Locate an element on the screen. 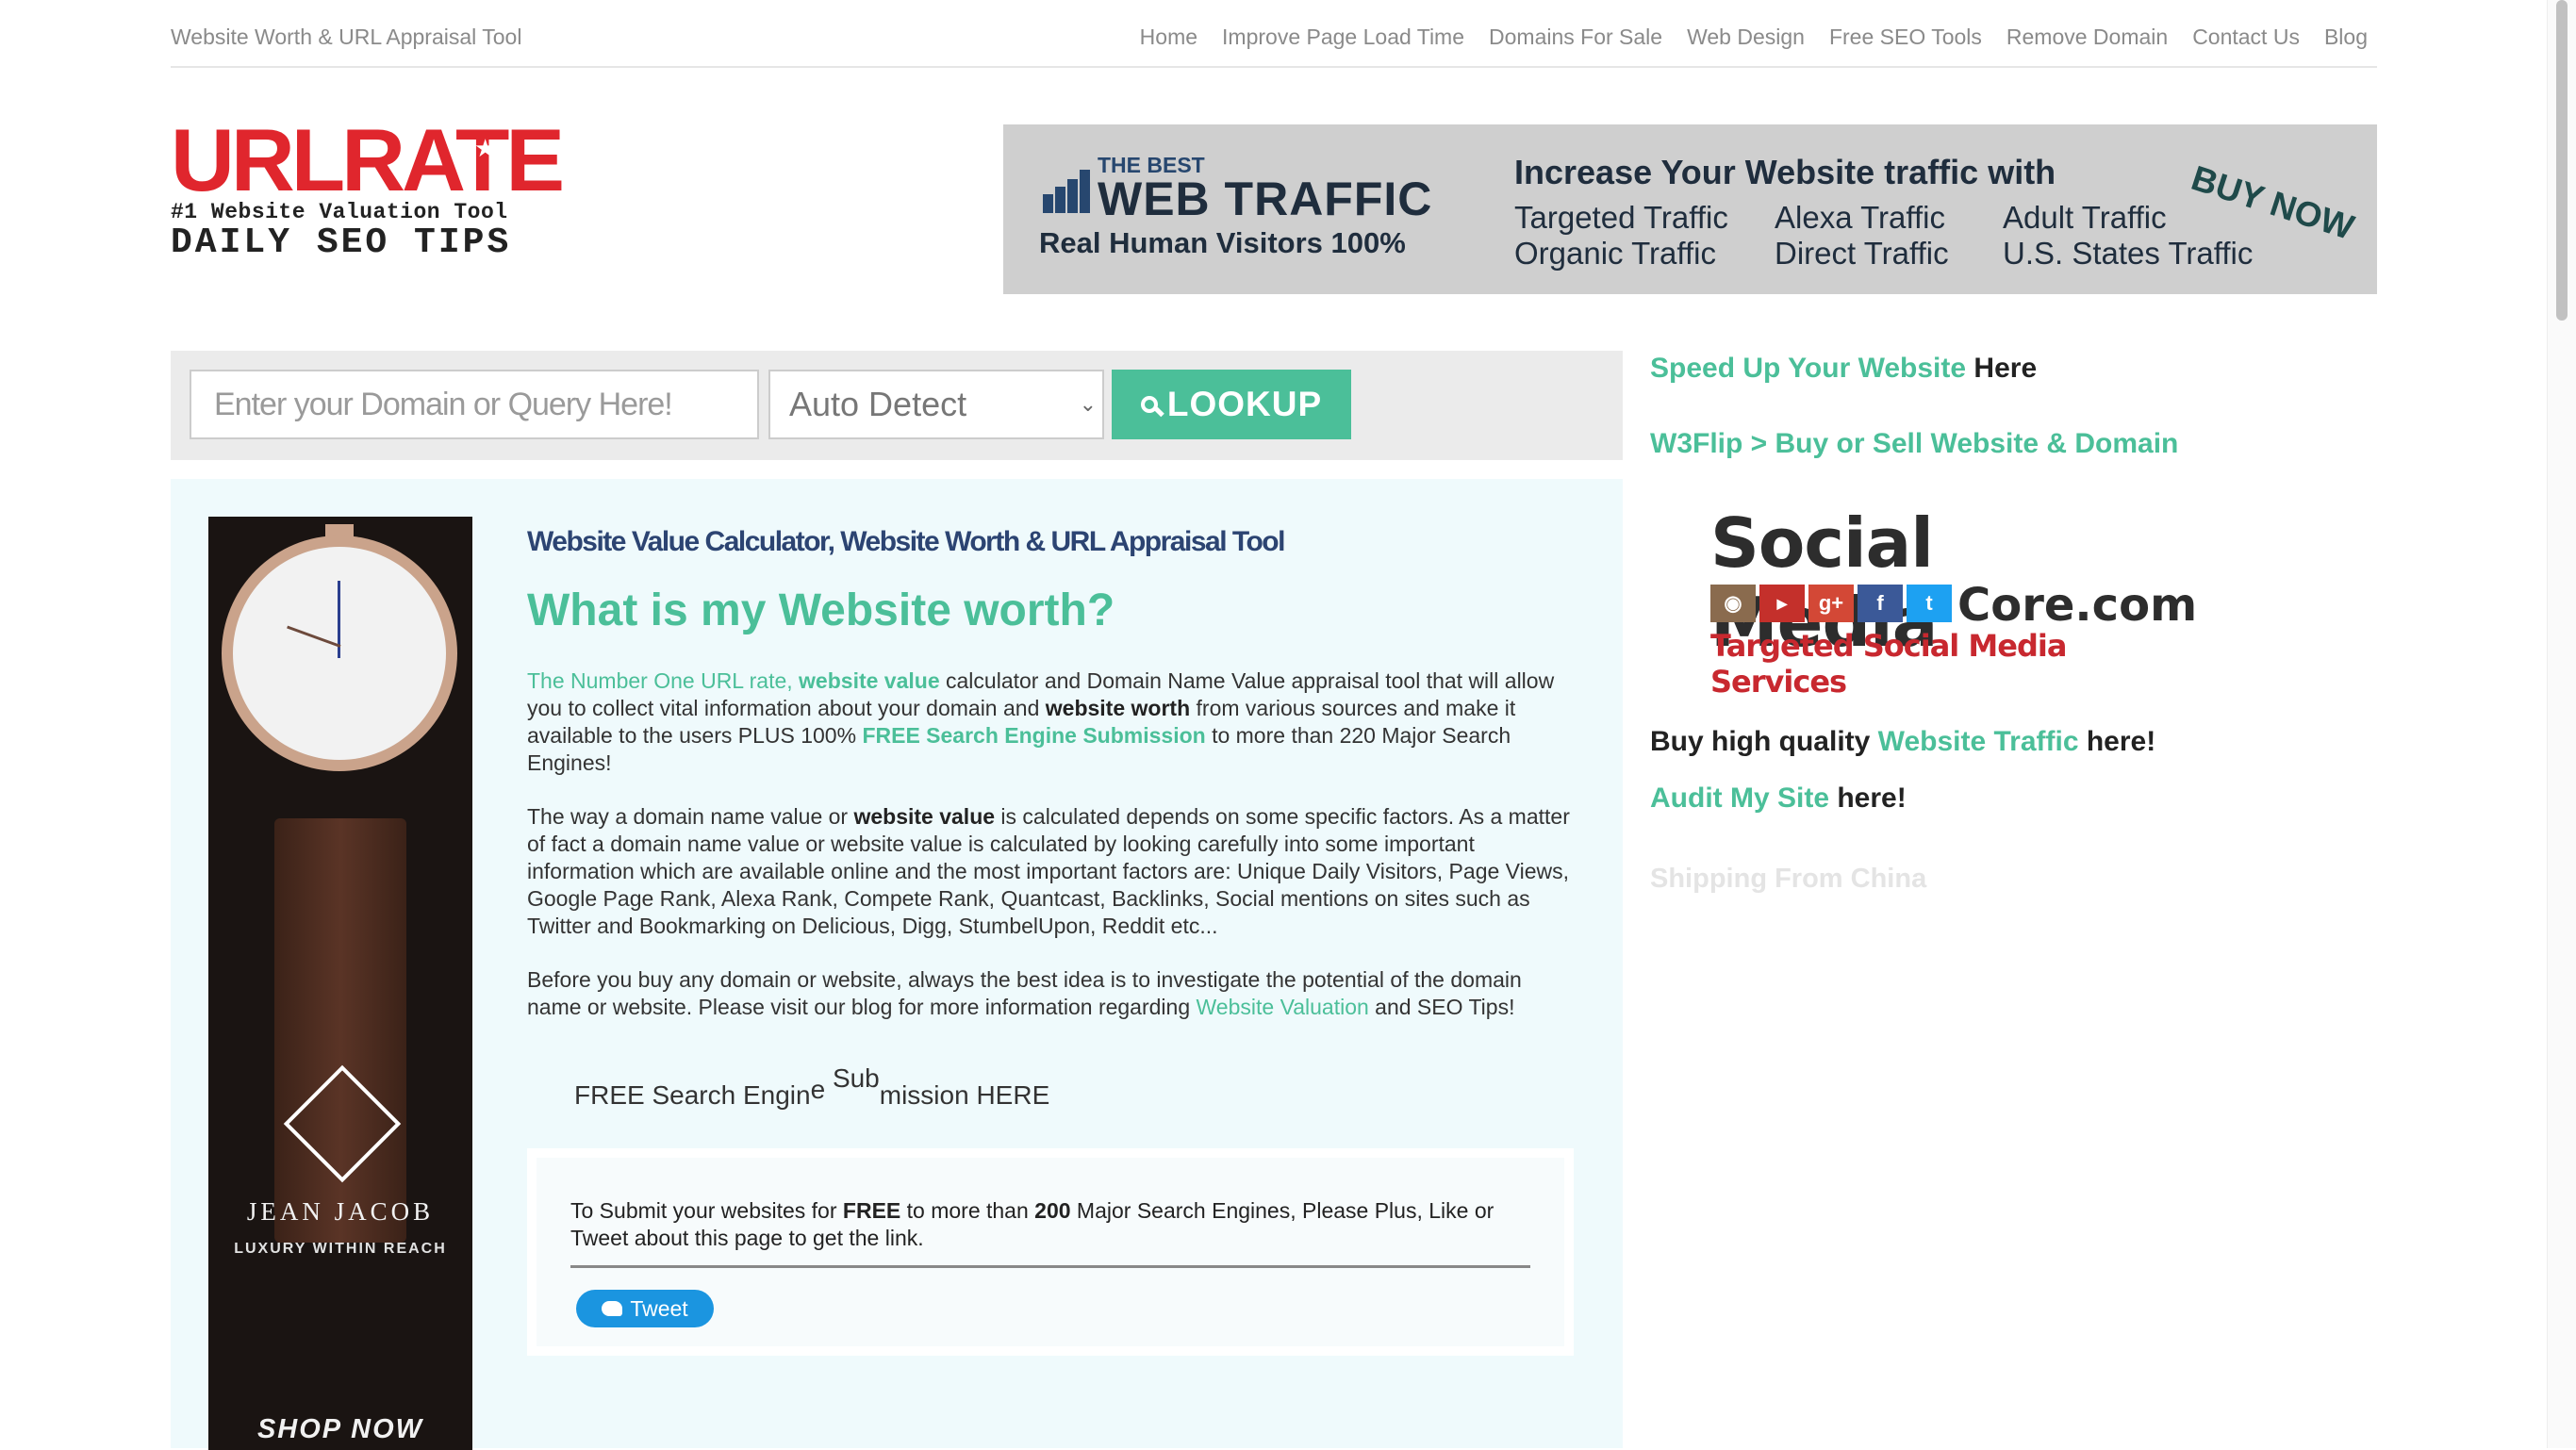 This screenshot has width=2576, height=1450. social-ad-domain: Core.com is located at coordinates (2077, 605).